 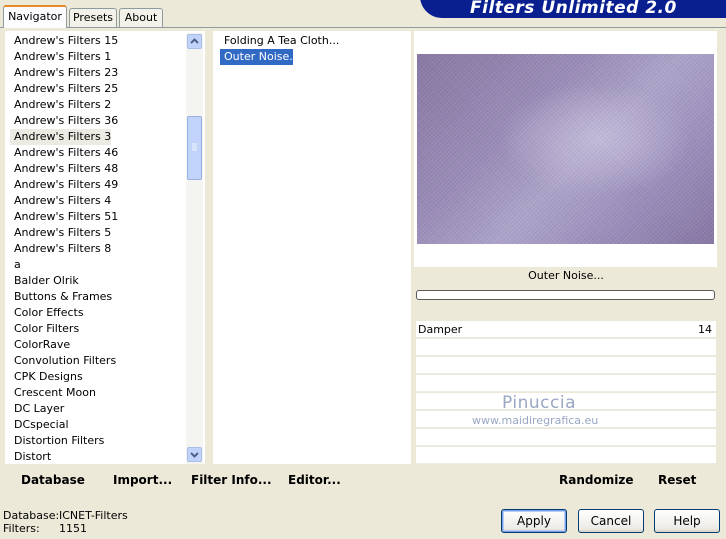 I want to click on apply-button: Apply, so click(x=534, y=521).